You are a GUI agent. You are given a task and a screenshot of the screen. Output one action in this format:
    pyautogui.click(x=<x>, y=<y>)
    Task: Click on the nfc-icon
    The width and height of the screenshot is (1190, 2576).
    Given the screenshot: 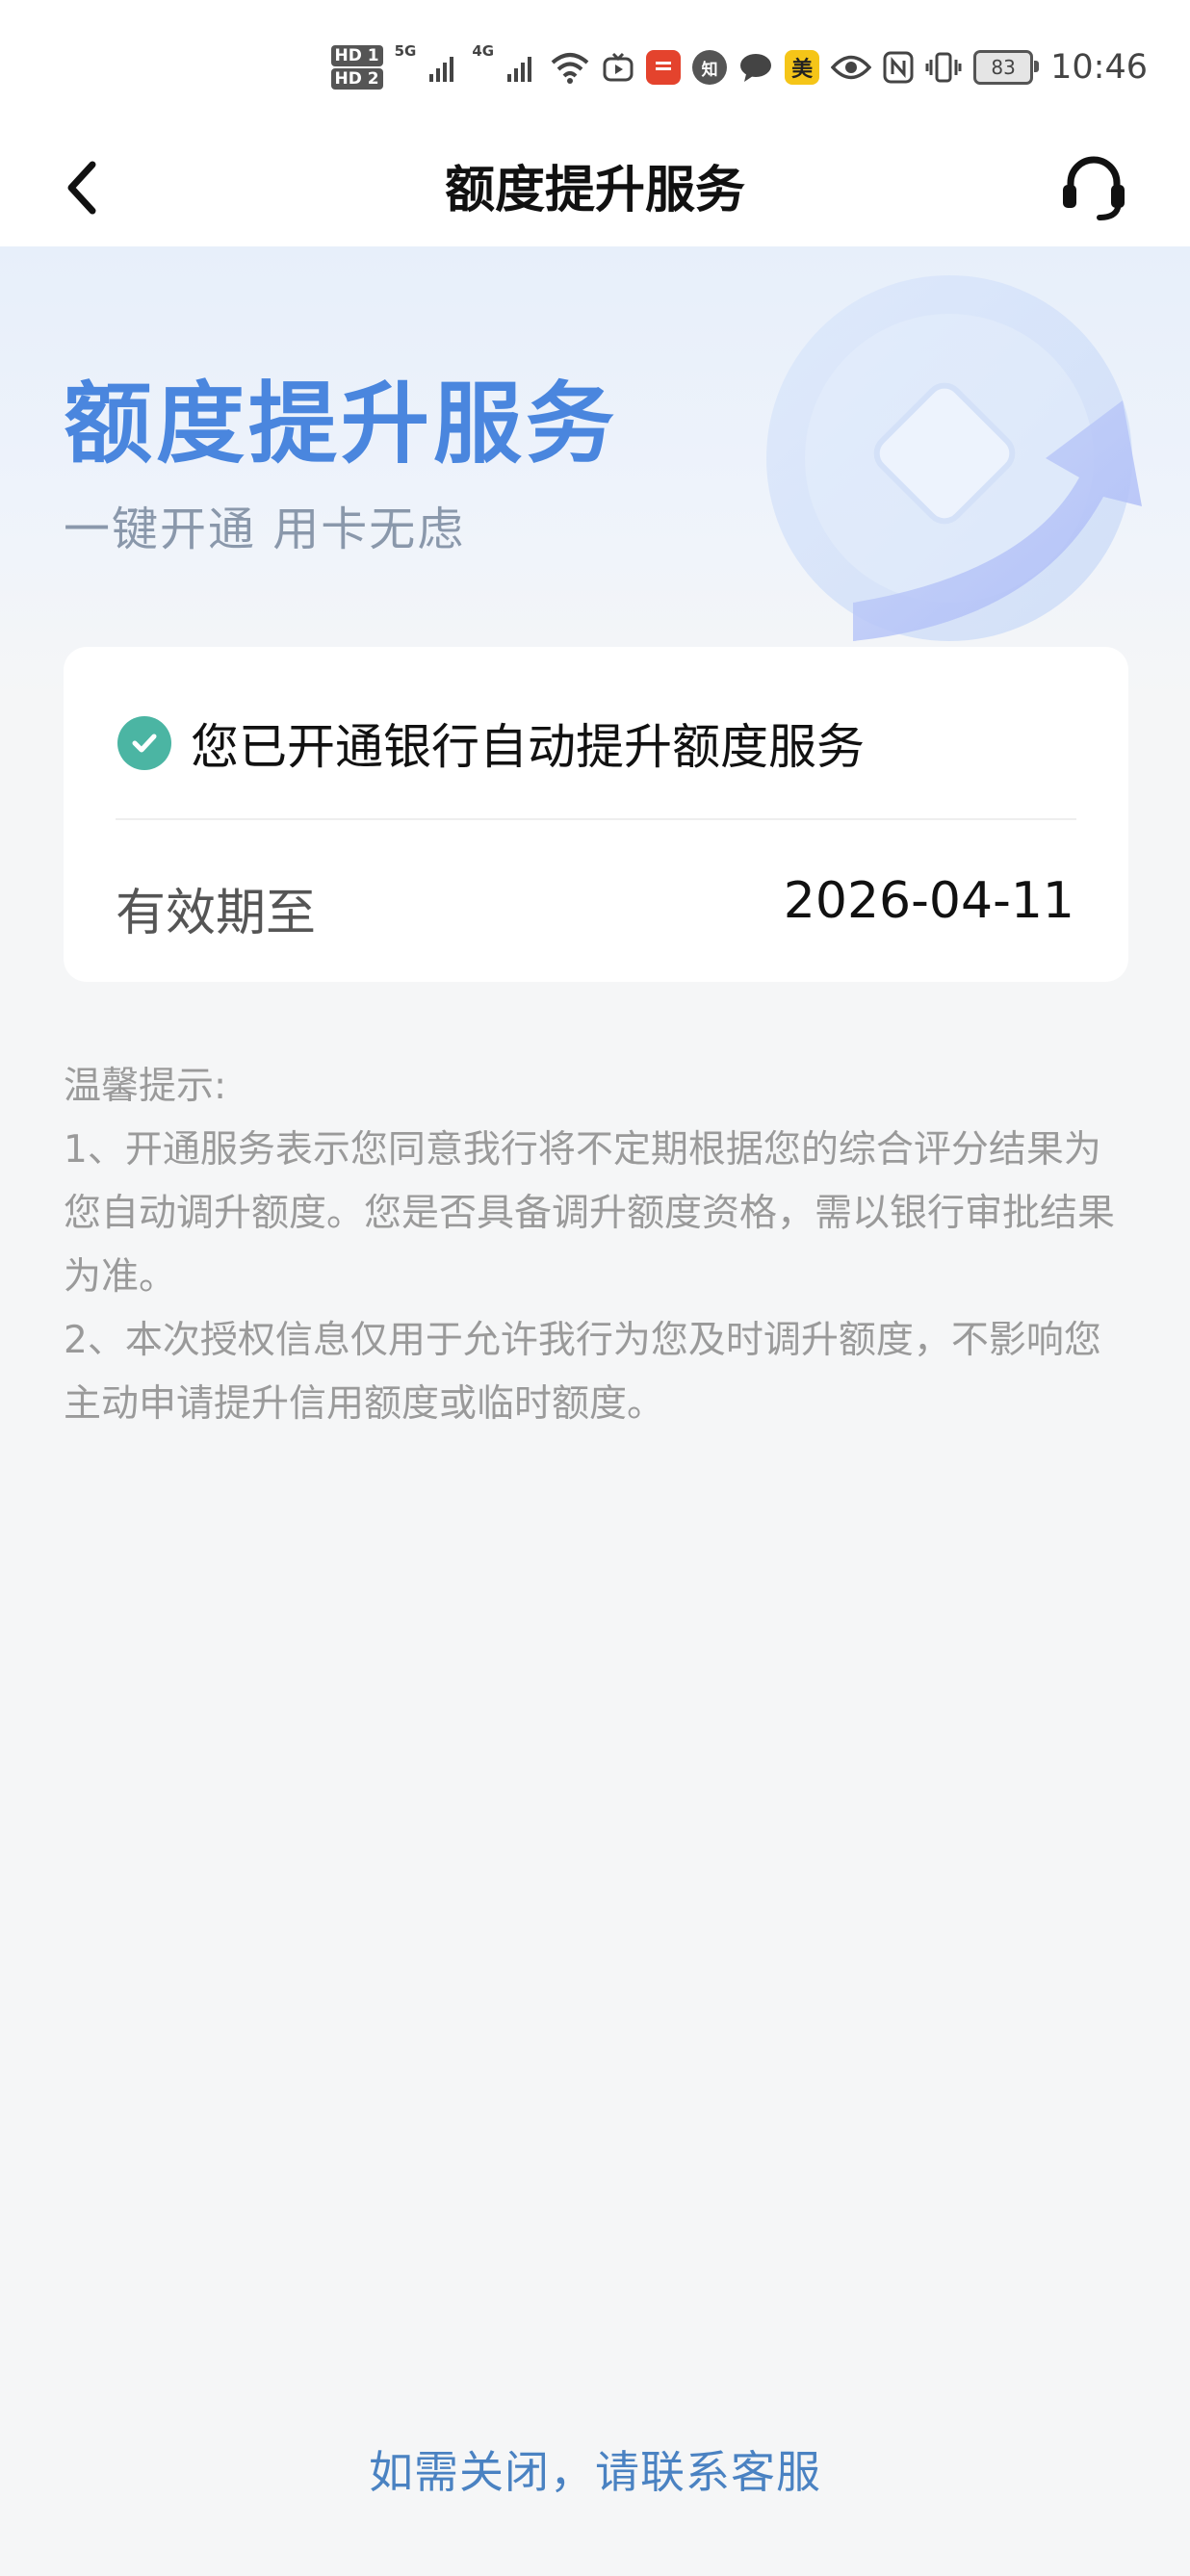 What is the action you would take?
    pyautogui.click(x=899, y=67)
    